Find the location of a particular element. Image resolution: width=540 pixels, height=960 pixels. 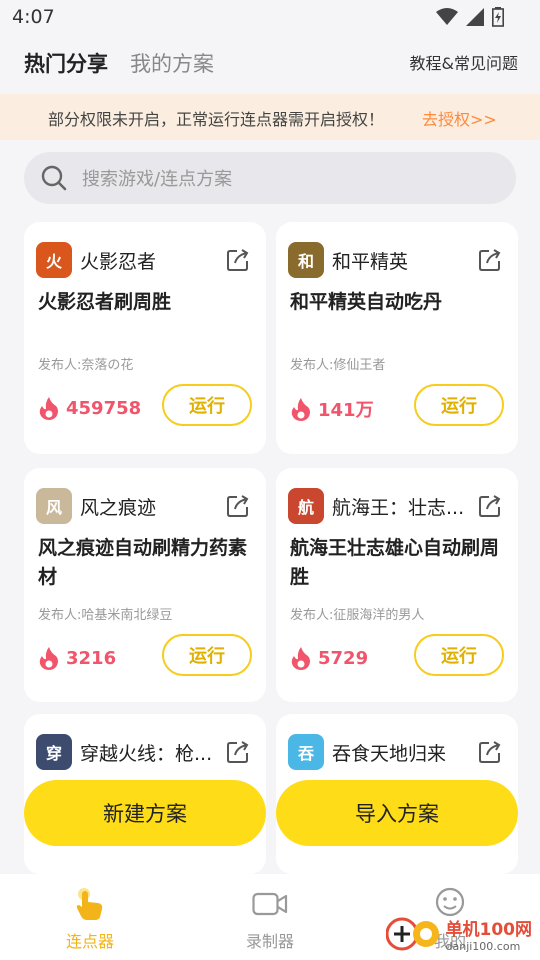

permission-notice: 部分权限未开启，正常运行连点器需开启授权！ 去授权>> is located at coordinates (270, 117).